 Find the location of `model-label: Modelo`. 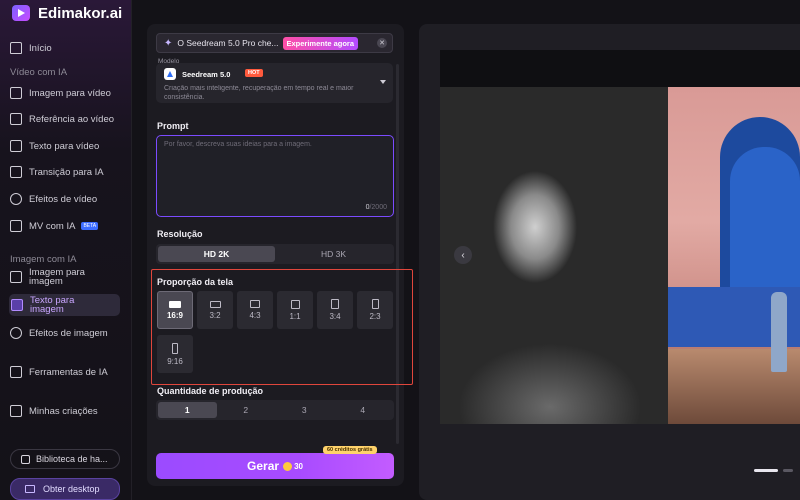

model-label: Modelo is located at coordinates (169, 61).